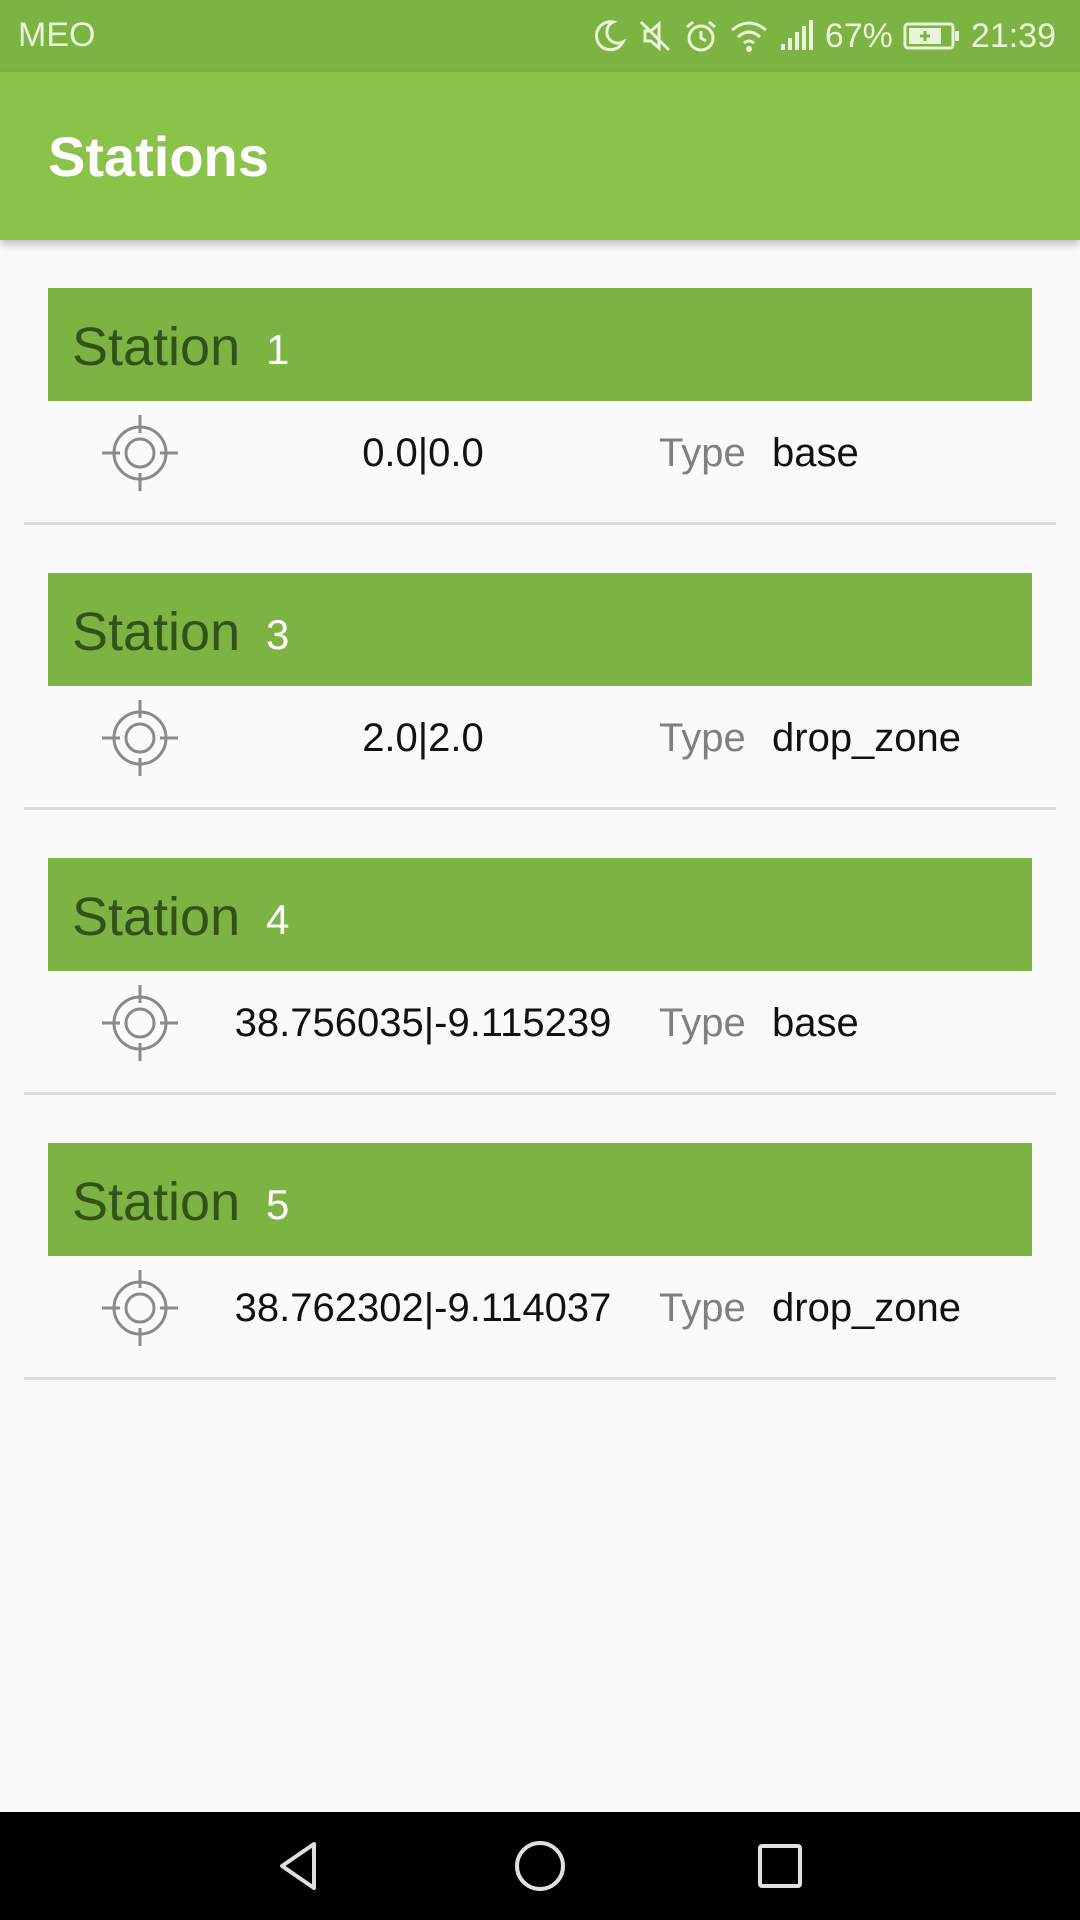 This screenshot has height=1920, width=1080. I want to click on signal-icon, so click(796, 35).